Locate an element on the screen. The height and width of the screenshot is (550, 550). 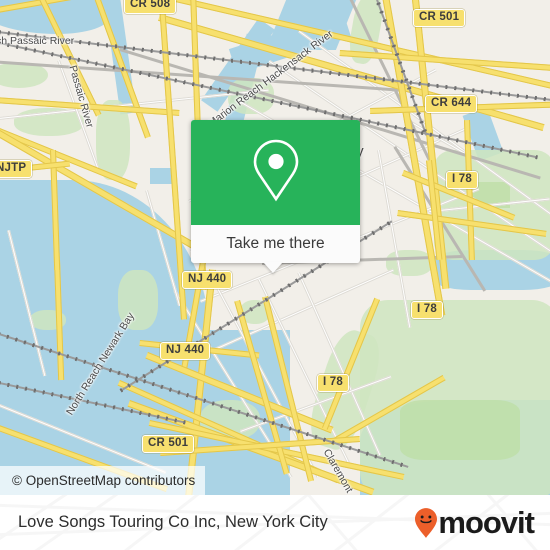
park-se-block is located at coordinates (460, 430).